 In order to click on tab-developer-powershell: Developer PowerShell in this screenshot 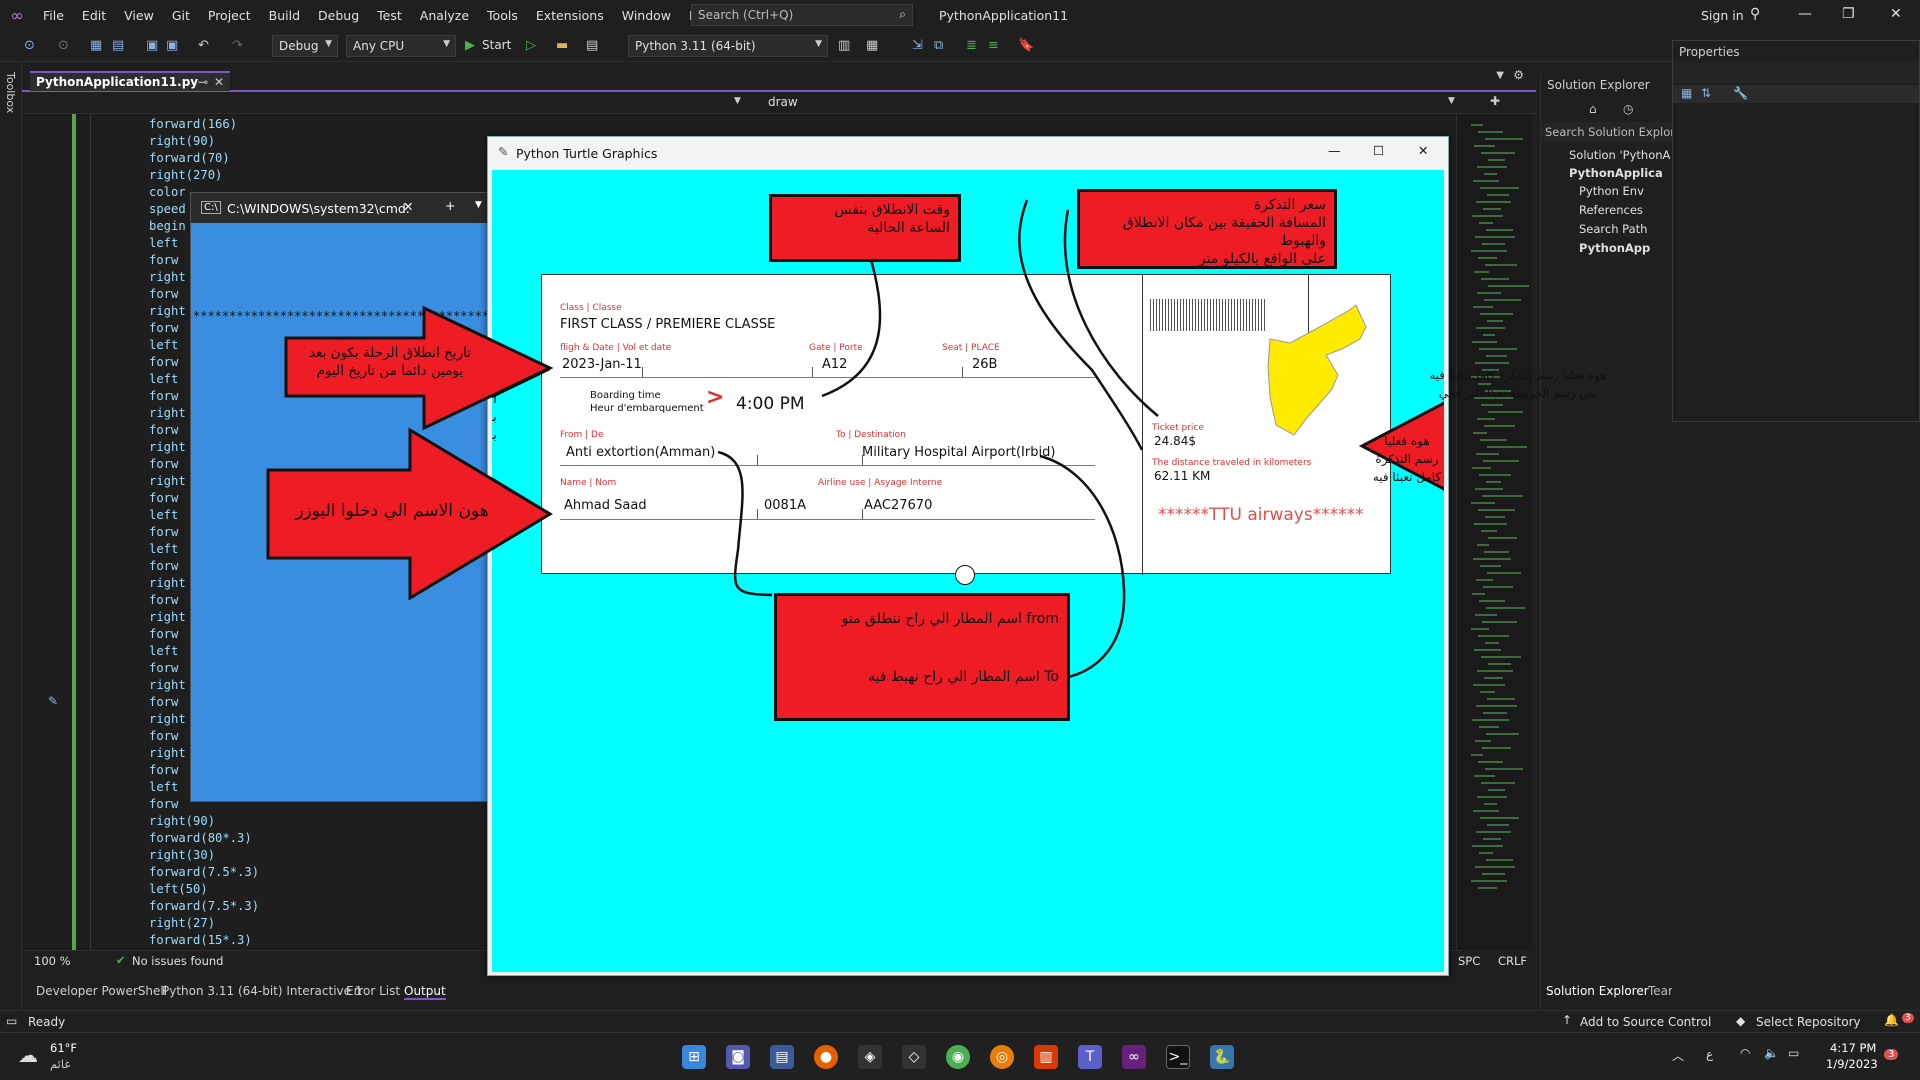, I will do `click(101, 991)`.